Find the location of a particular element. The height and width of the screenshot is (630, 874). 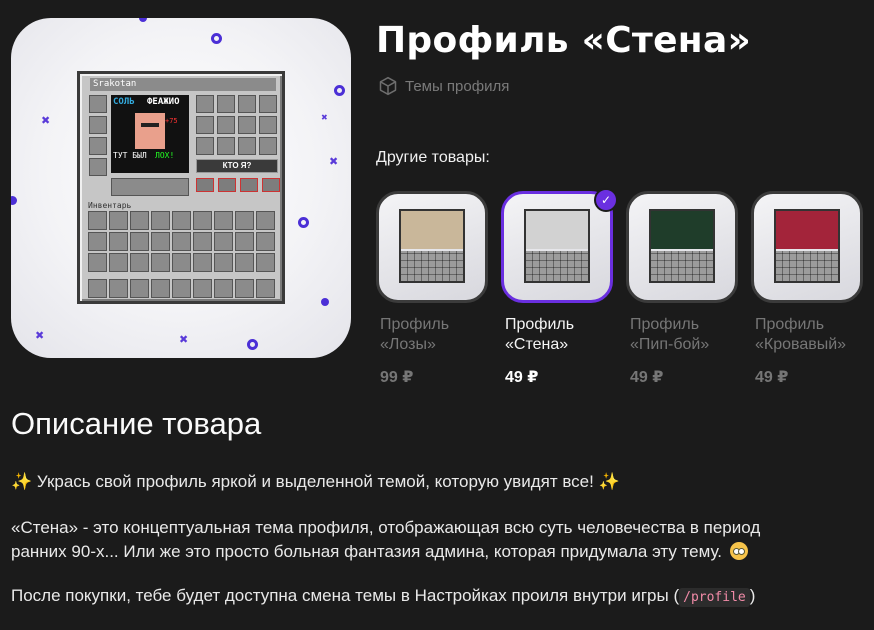

flushed-face-icon is located at coordinates (738, 551).